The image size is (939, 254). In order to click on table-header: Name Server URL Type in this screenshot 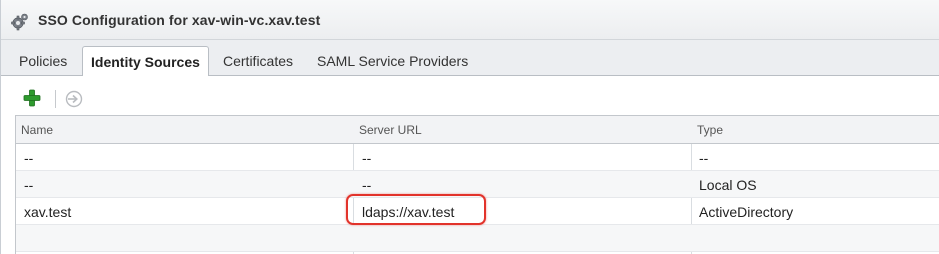, I will do `click(477, 130)`.